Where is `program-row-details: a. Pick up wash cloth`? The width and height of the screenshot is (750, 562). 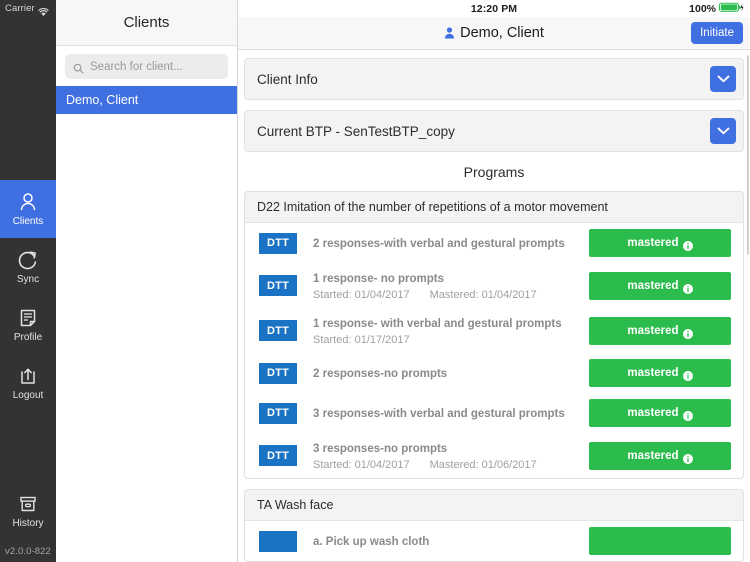 program-row-details: a. Pick up wash cloth is located at coordinates (443, 541).